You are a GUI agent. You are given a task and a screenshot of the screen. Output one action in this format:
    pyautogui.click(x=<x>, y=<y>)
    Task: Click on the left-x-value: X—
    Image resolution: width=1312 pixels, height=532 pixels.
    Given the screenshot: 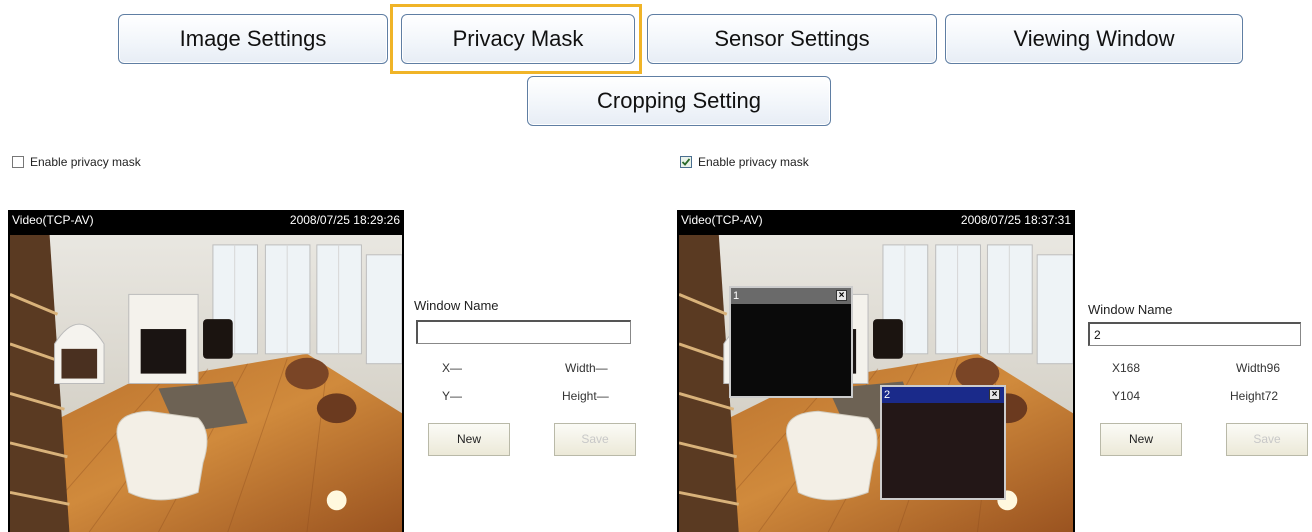 What is the action you would take?
    pyautogui.click(x=452, y=368)
    